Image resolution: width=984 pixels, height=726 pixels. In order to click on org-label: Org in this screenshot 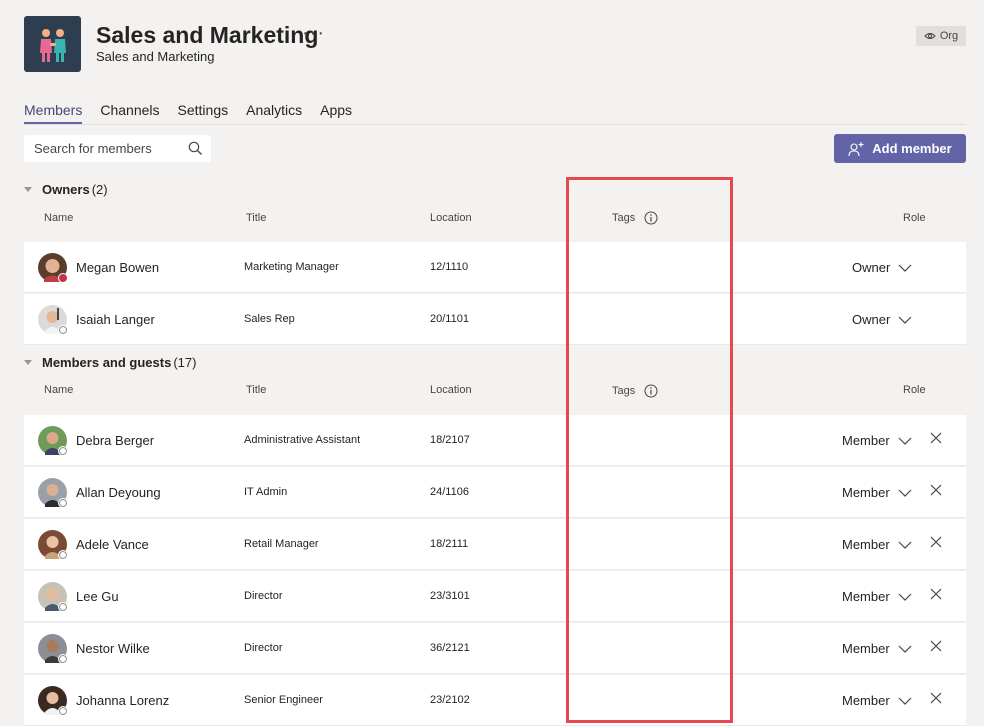, I will do `click(949, 36)`.